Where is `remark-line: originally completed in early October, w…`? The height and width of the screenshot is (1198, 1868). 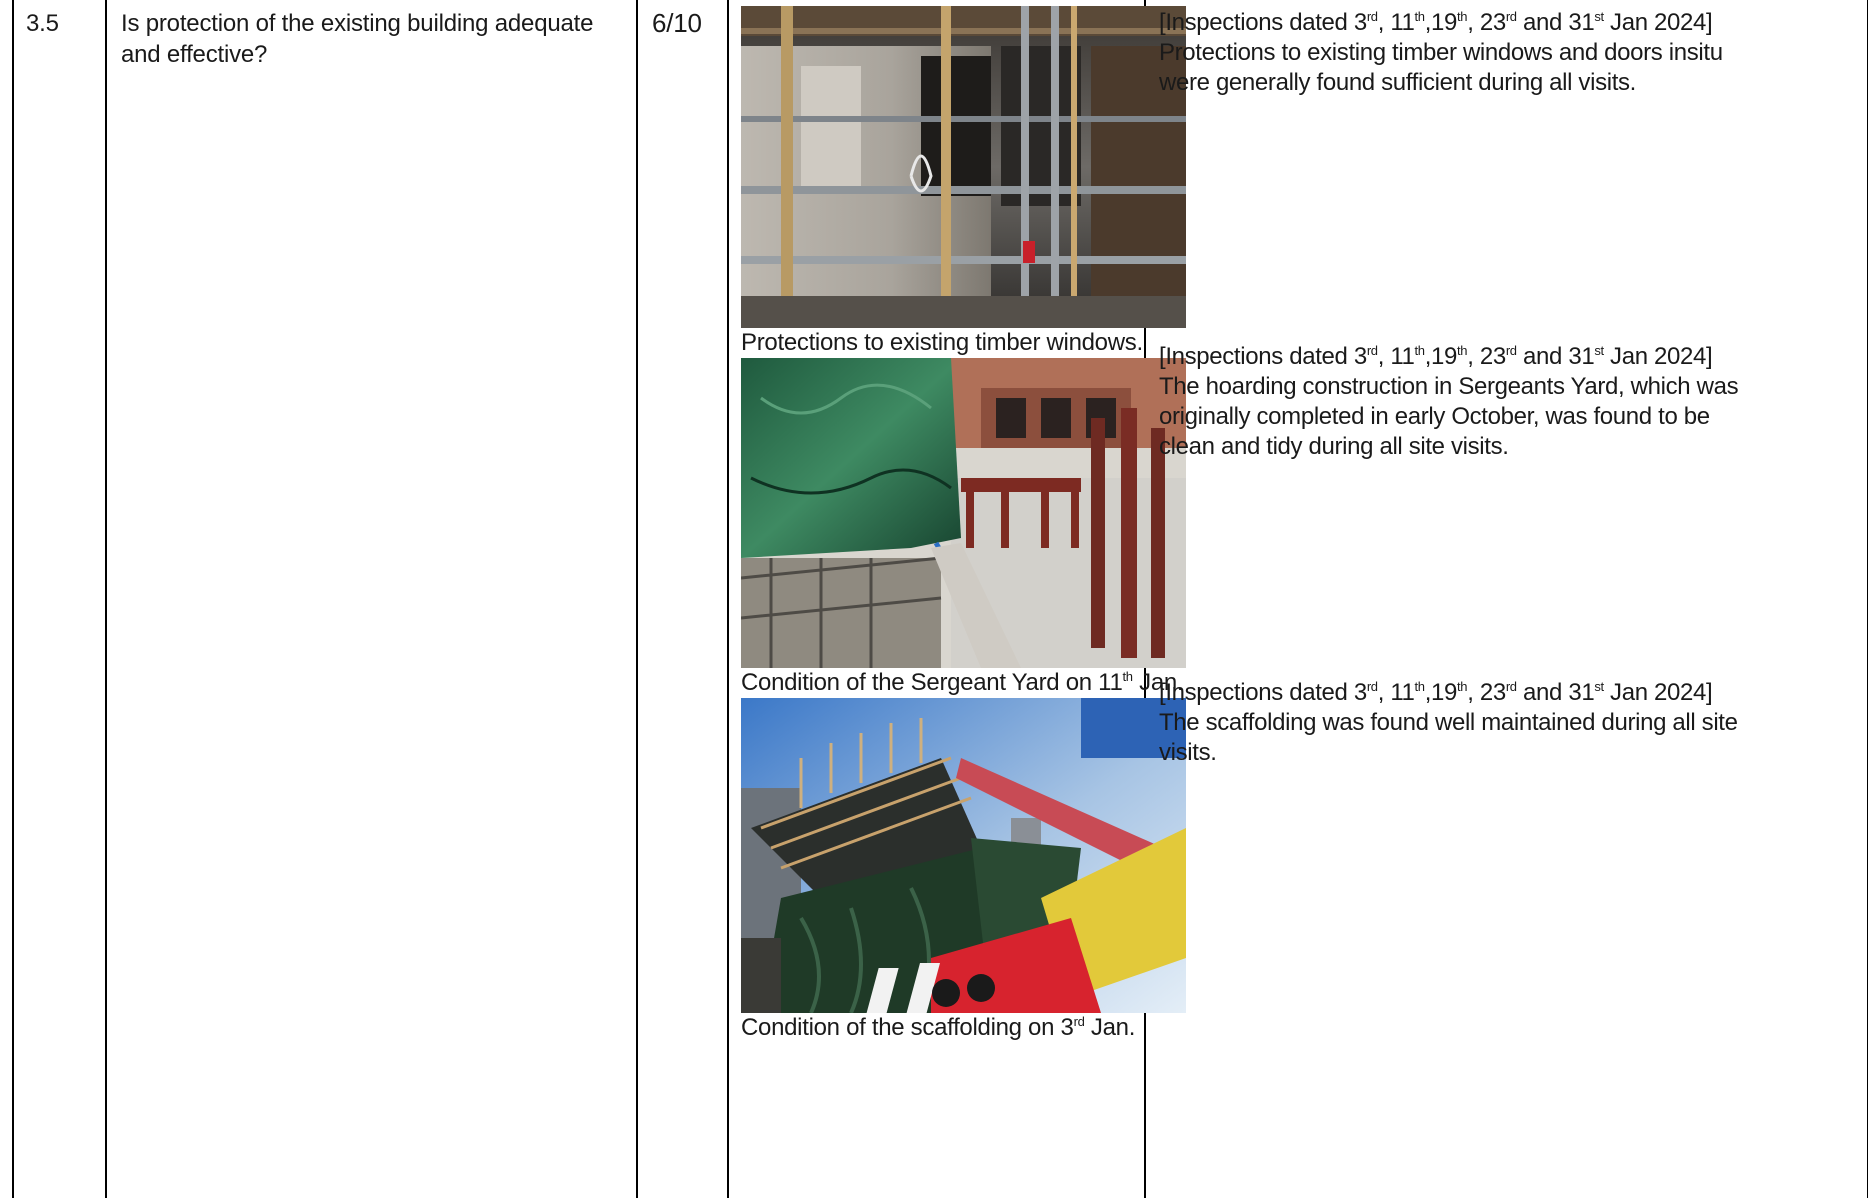
remark-line: originally completed in early October, w… is located at coordinates (1434, 416).